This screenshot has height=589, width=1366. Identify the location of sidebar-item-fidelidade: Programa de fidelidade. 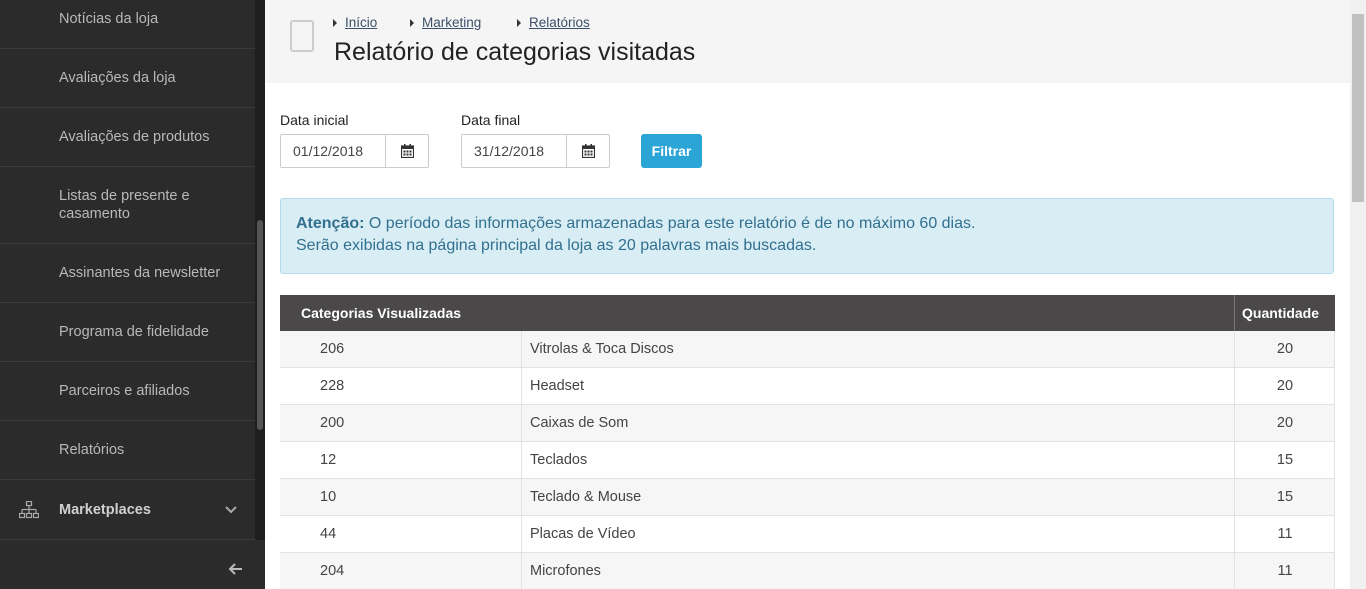
(127, 332).